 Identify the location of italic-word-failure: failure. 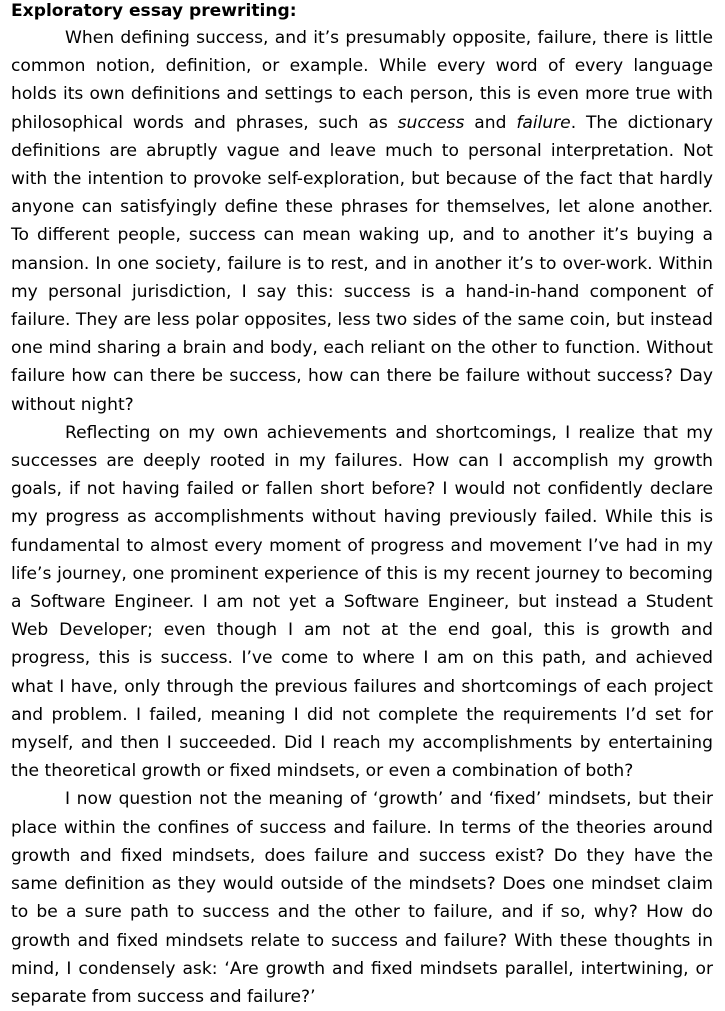
(543, 122).